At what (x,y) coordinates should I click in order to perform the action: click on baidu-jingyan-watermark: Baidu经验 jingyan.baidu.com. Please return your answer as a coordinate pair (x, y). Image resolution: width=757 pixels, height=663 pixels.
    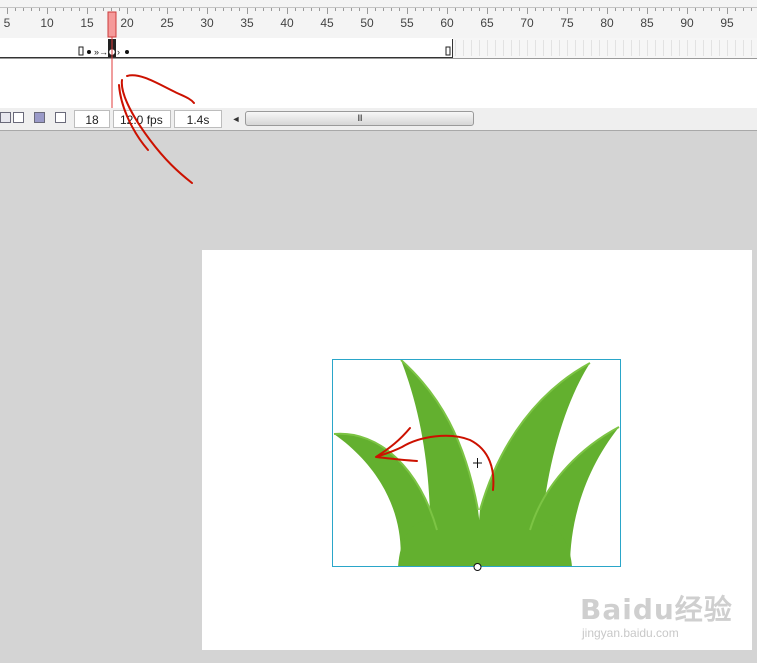
    Looking at the image, I should click on (656, 615).